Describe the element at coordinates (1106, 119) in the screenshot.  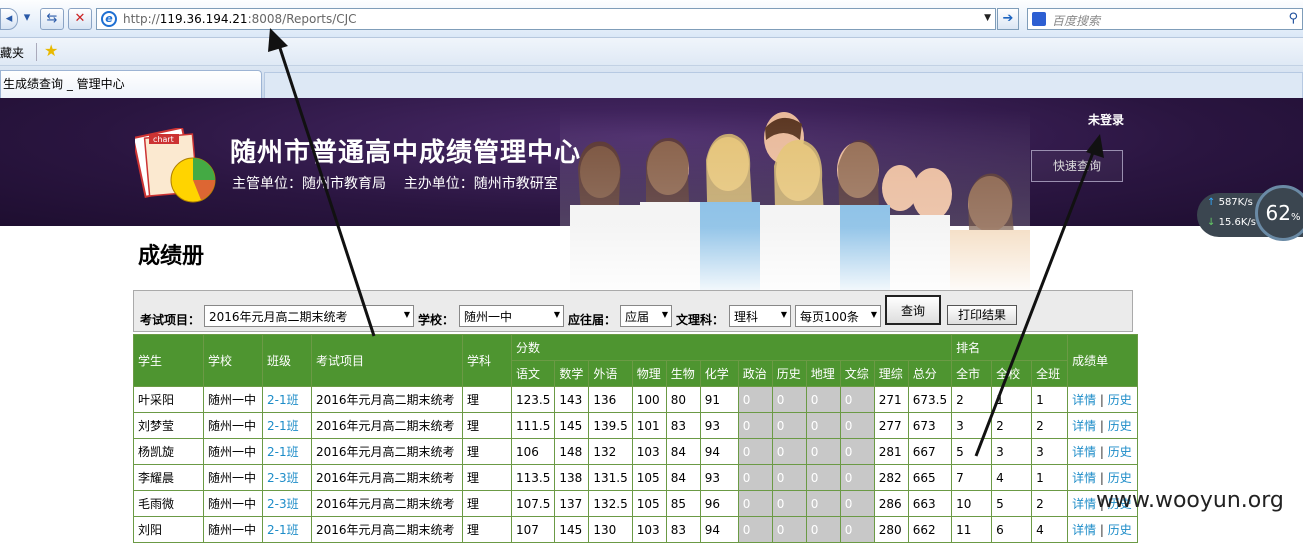
I see `login-status: 未登录` at that location.